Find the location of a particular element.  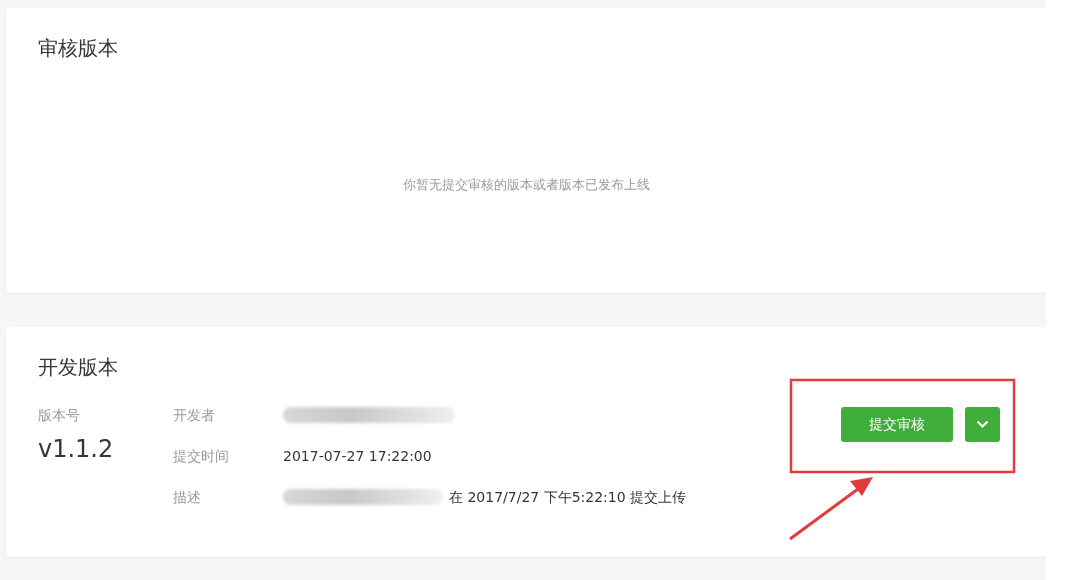

field-label: 开发者 is located at coordinates (194, 415).